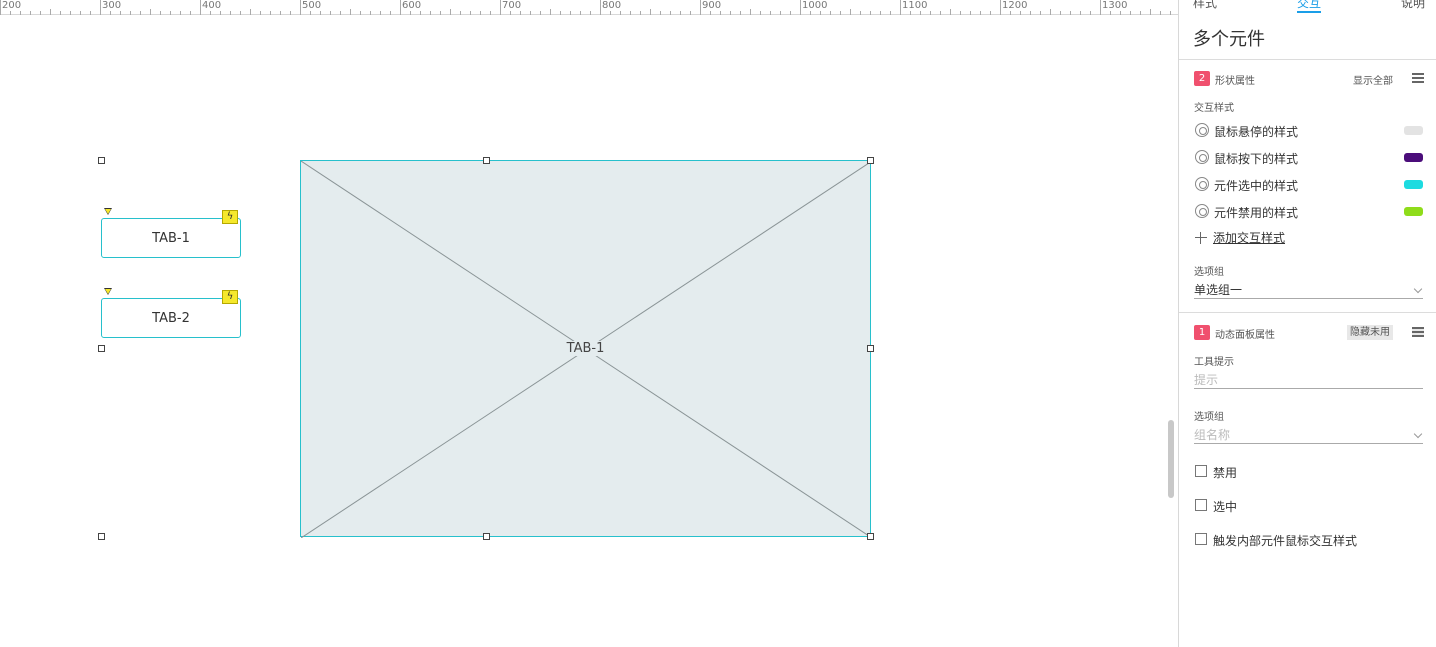  I want to click on panel-label: TAB-1, so click(585, 348).